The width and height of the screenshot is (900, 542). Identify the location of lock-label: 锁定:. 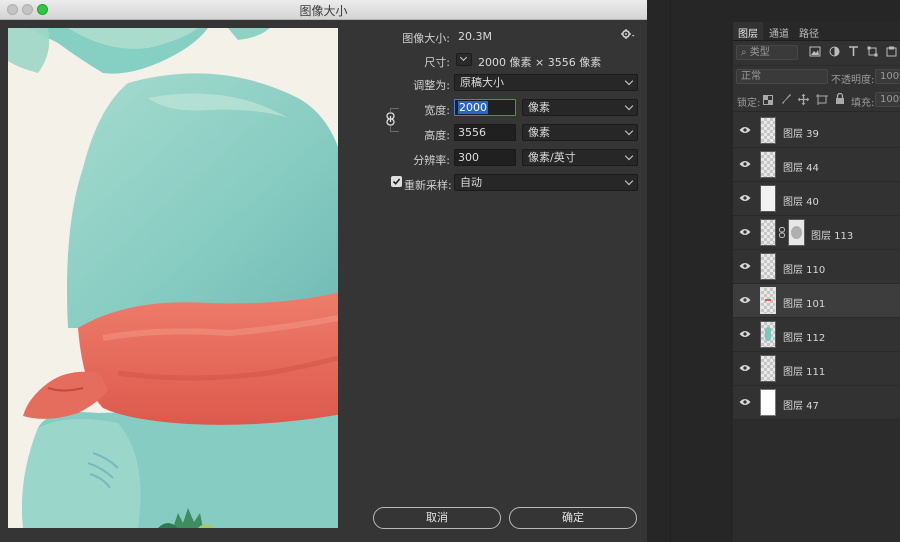
(749, 103).